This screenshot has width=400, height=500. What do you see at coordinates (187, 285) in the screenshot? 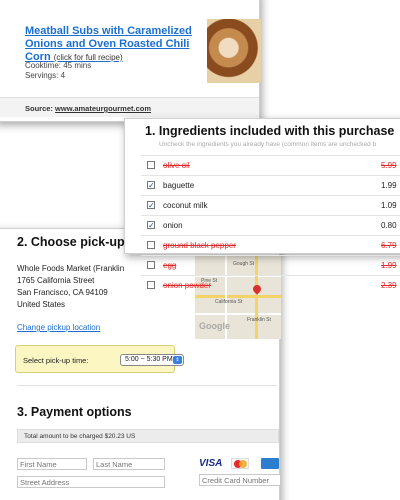
I see `ingredient-name: onion powder` at bounding box center [187, 285].